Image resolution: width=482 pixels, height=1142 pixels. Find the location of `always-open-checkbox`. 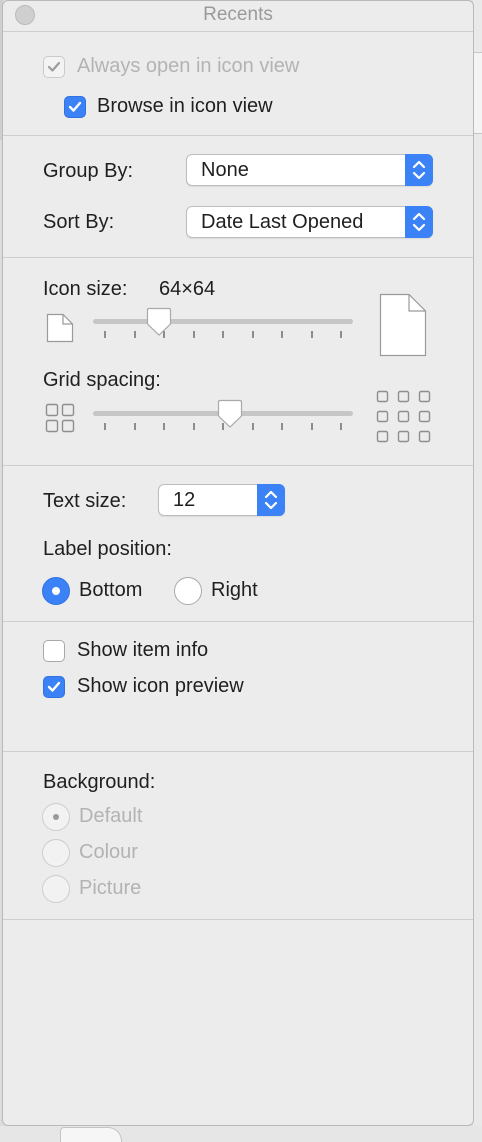

always-open-checkbox is located at coordinates (54, 67).